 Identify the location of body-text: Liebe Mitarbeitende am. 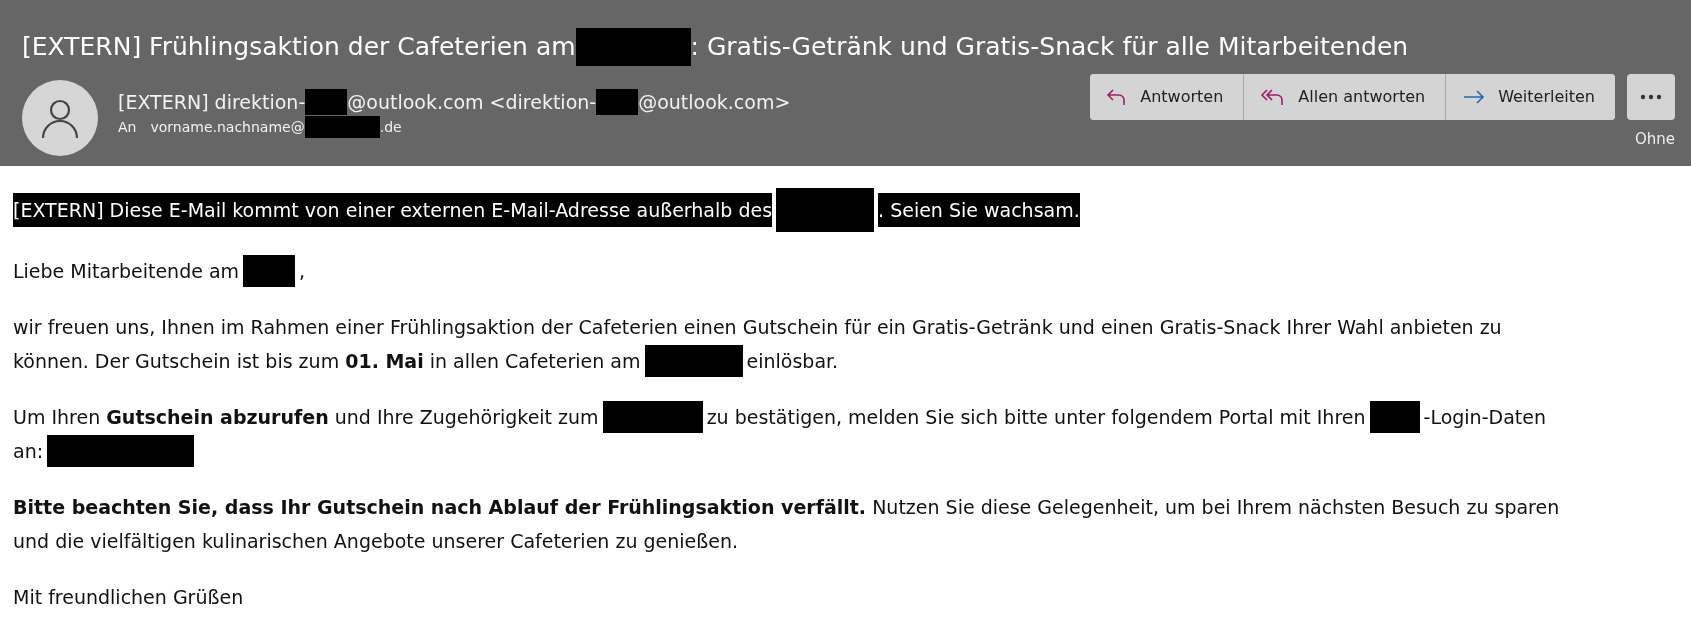
(126, 271).